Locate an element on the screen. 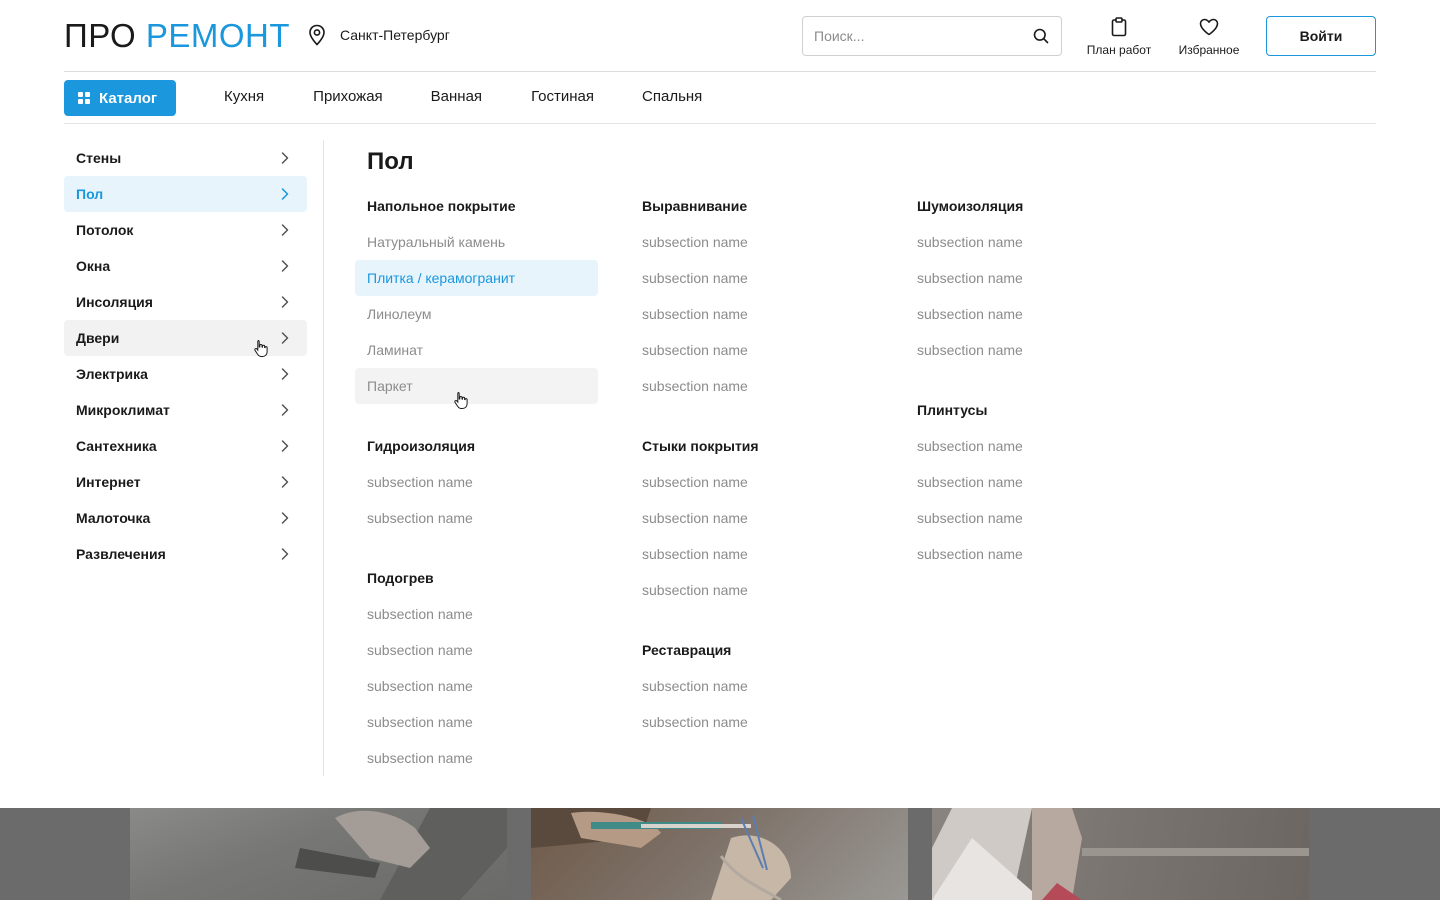 This screenshot has height=900, width=1440. login-button: Войти is located at coordinates (1321, 36).